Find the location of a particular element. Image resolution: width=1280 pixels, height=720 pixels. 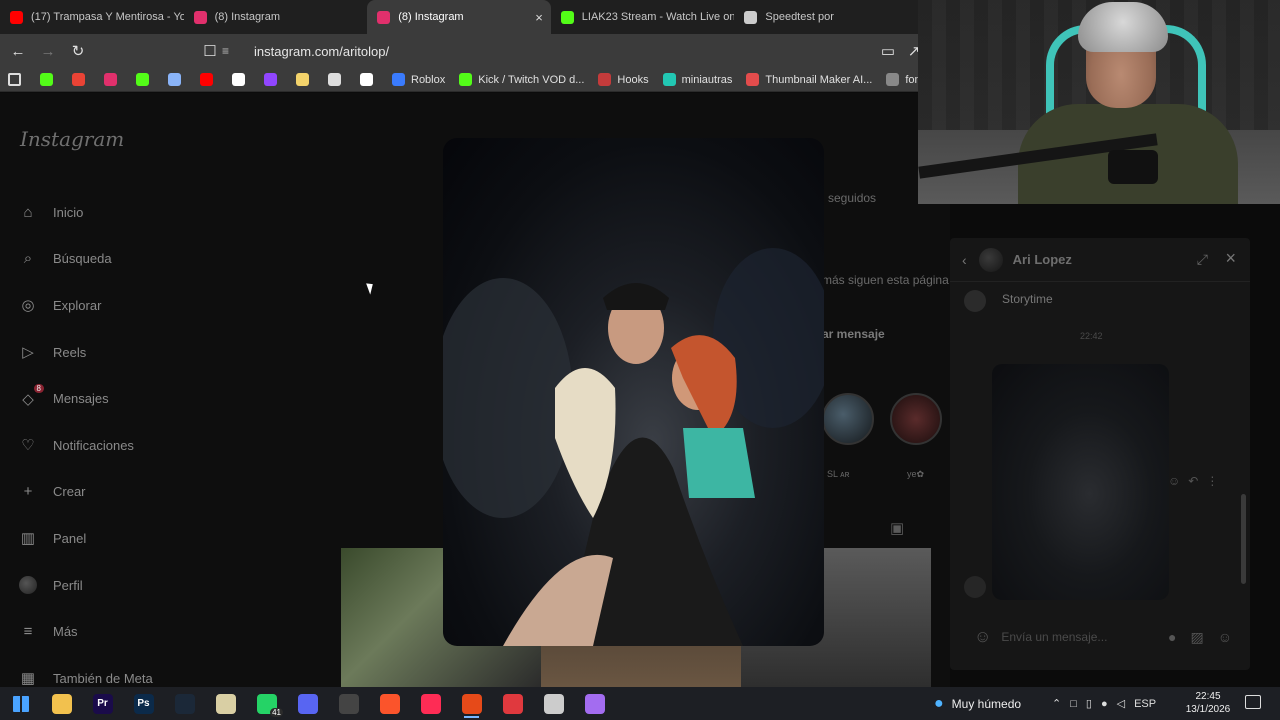

highlight-label-2: ye✿ is located at coordinates (916, 474).